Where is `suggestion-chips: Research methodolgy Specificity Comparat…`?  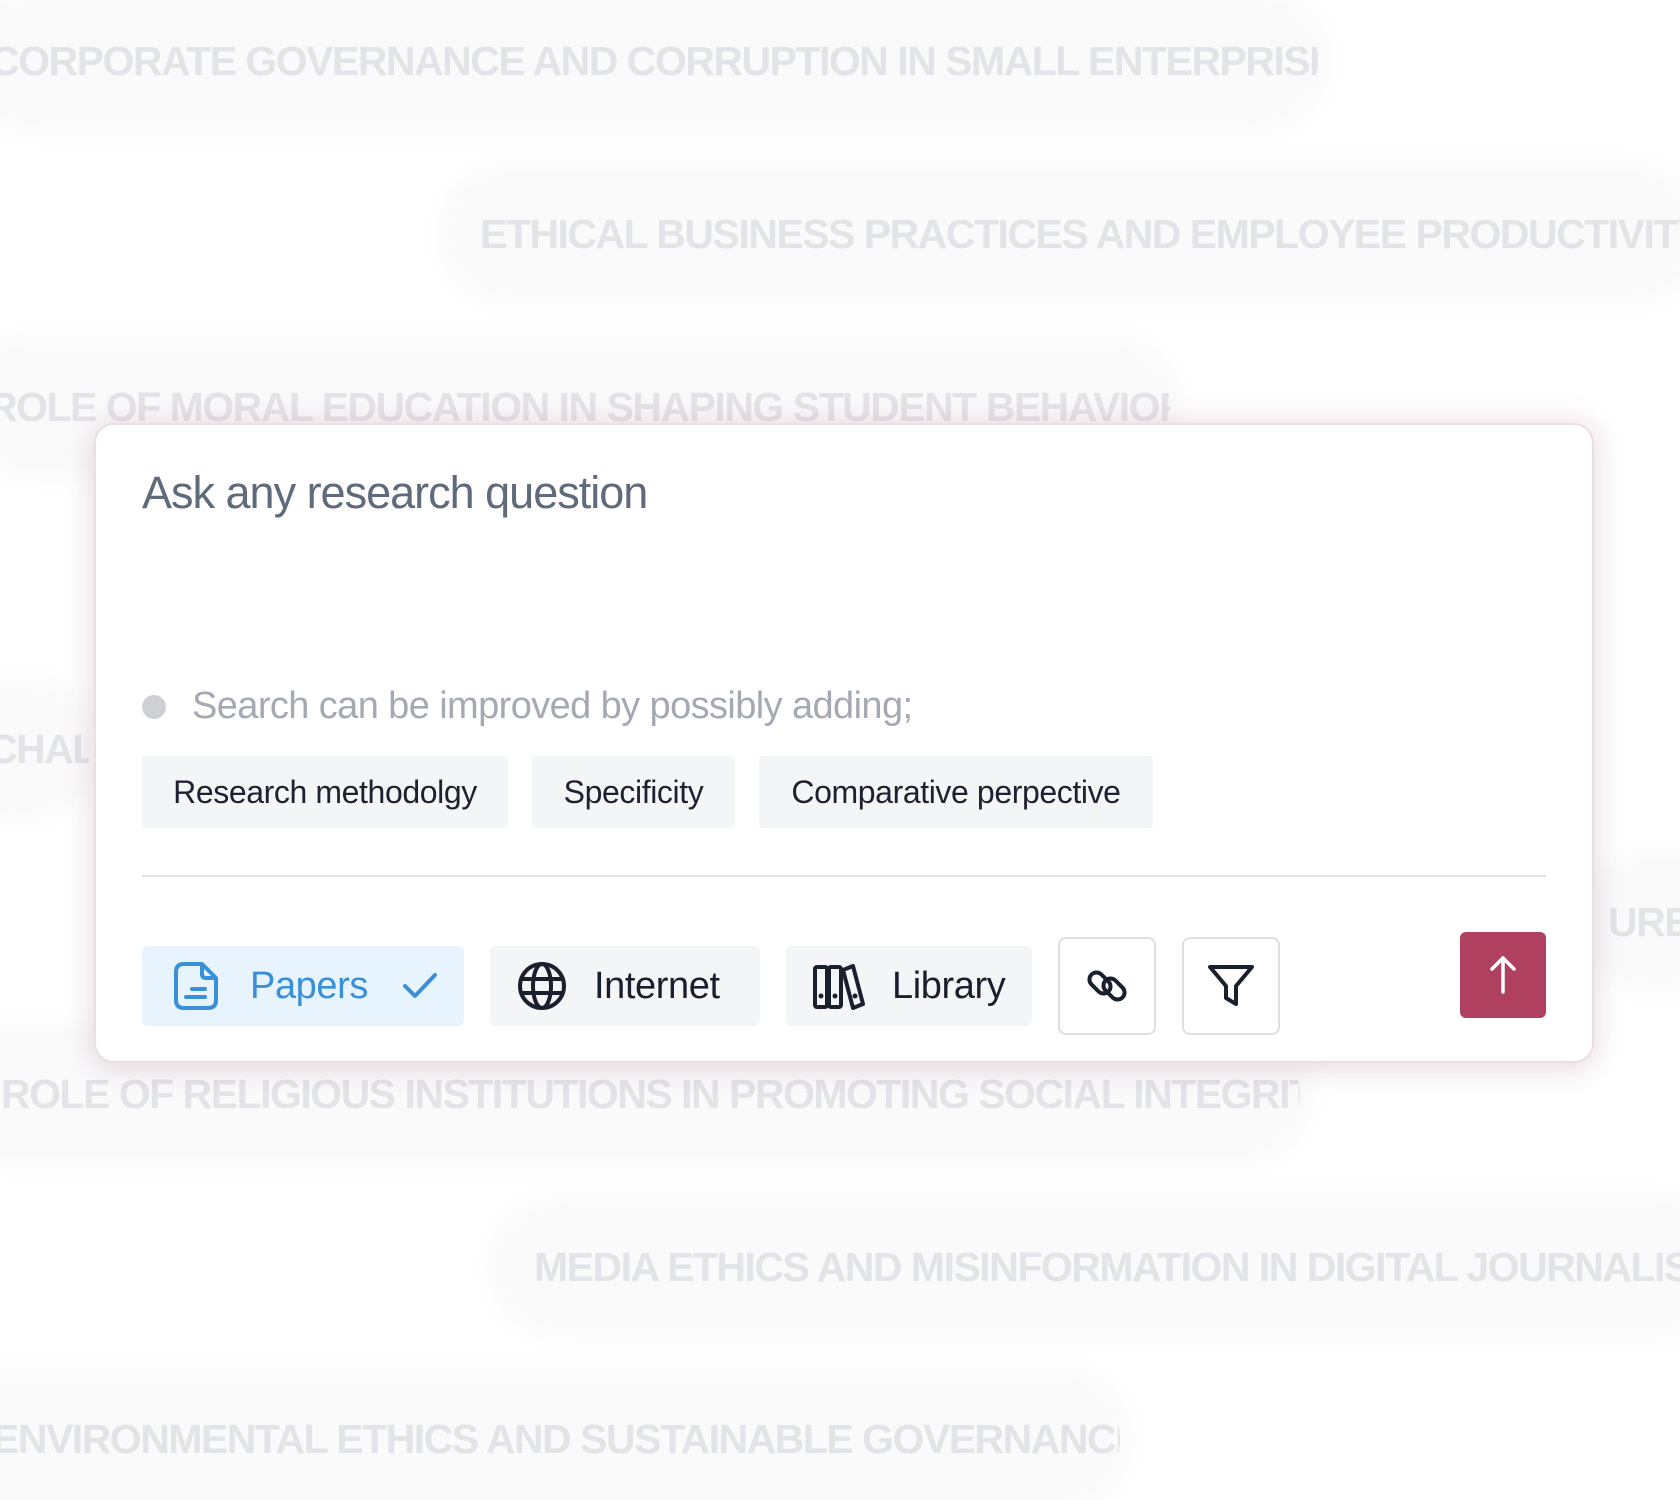 suggestion-chips: Research methodolgy Specificity Comparat… is located at coordinates (659, 792).